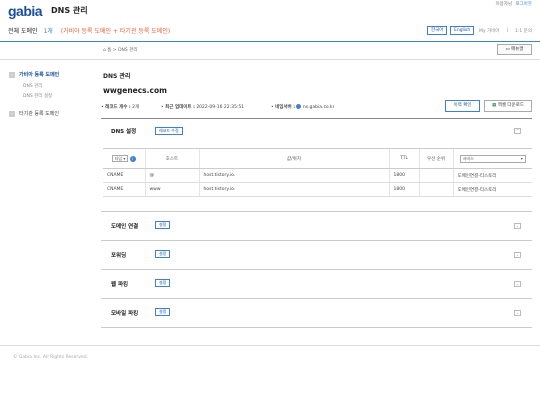 The width and height of the screenshot is (540, 413). Describe the element at coordinates (135, 90) in the screenshot. I see `domain-name: wwgenecs.com` at that location.